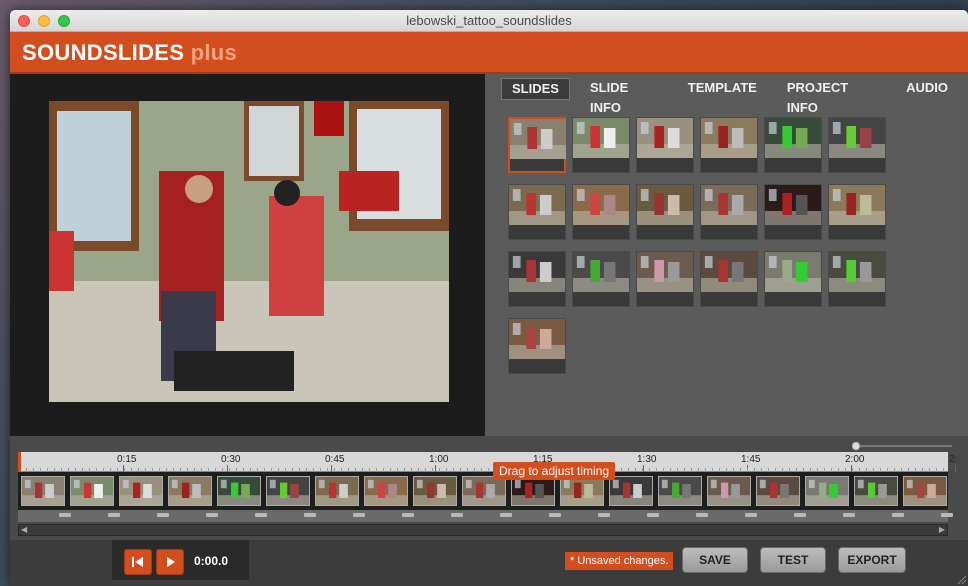 The image size is (968, 586). I want to click on tab-audio: AUDIO, so click(927, 89).